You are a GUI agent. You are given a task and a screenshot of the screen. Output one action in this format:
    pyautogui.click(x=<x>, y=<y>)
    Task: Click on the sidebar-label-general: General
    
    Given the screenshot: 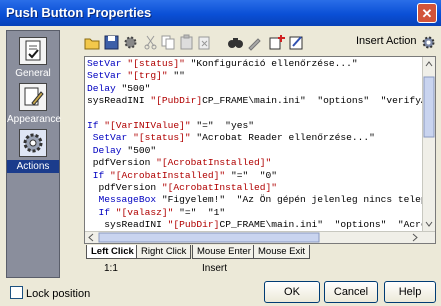 What is the action you would take?
    pyautogui.click(x=33, y=73)
    